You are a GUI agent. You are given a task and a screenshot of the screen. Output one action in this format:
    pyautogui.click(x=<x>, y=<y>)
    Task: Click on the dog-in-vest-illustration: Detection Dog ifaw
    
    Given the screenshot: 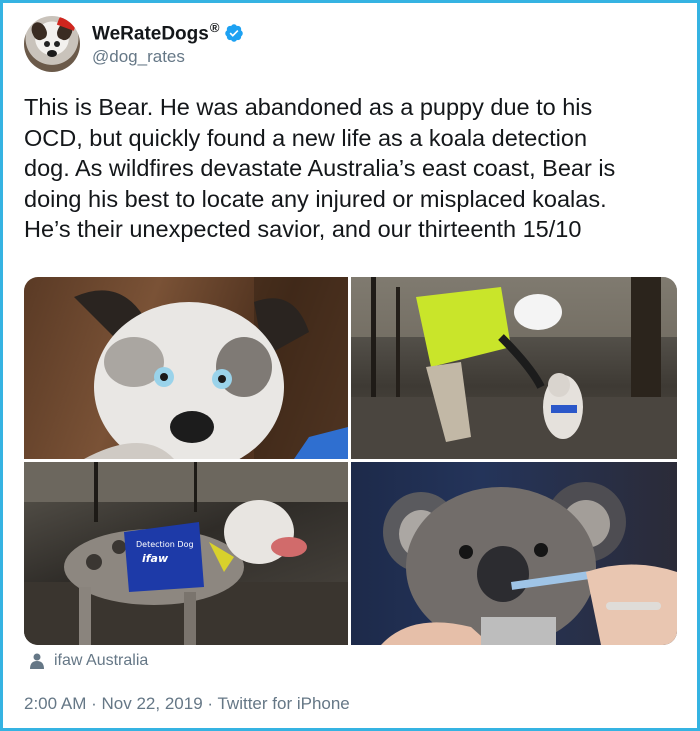 What is the action you would take?
    pyautogui.click(x=186, y=553)
    